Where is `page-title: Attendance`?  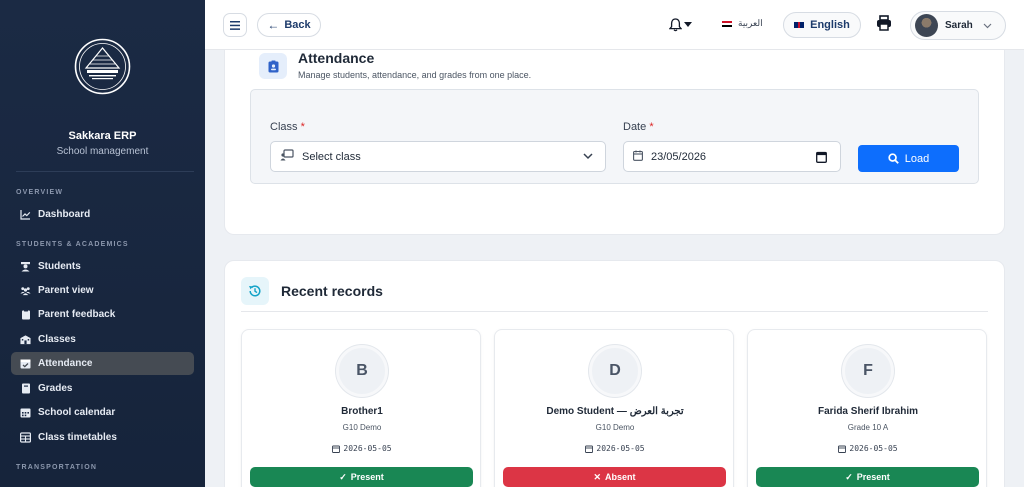
page-title: Attendance is located at coordinates (336, 58).